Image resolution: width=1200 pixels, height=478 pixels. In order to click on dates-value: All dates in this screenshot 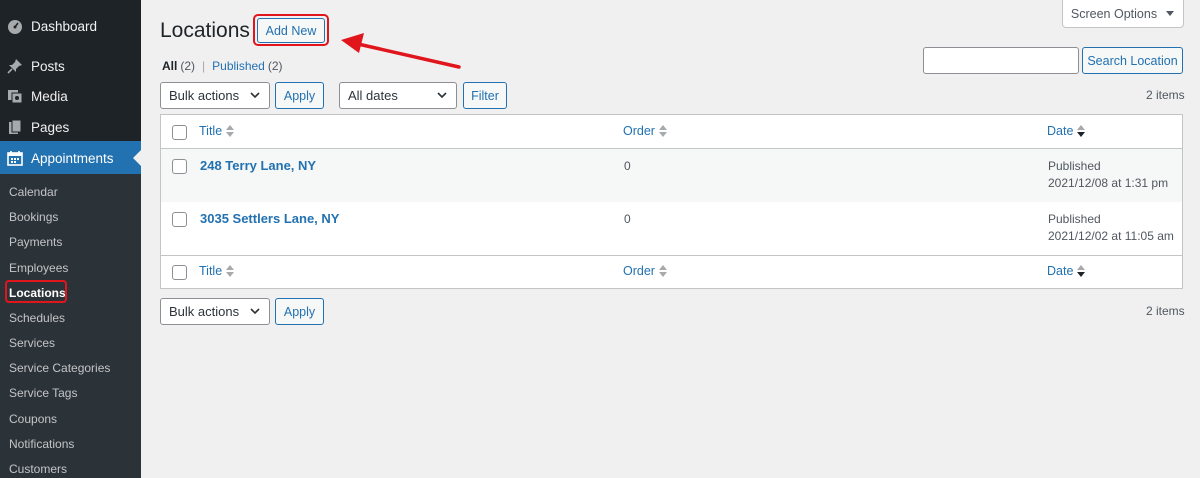, I will do `click(373, 95)`.